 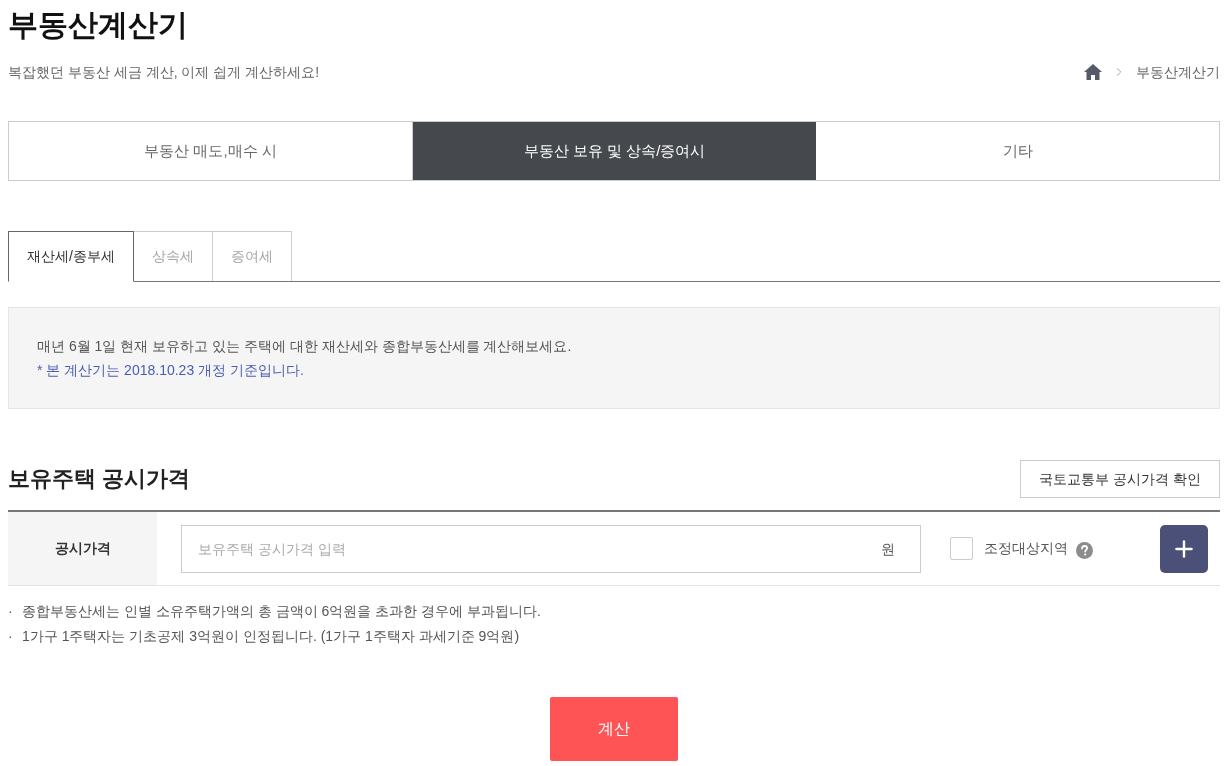 What do you see at coordinates (1084, 550) in the screenshot?
I see `help-icon` at bounding box center [1084, 550].